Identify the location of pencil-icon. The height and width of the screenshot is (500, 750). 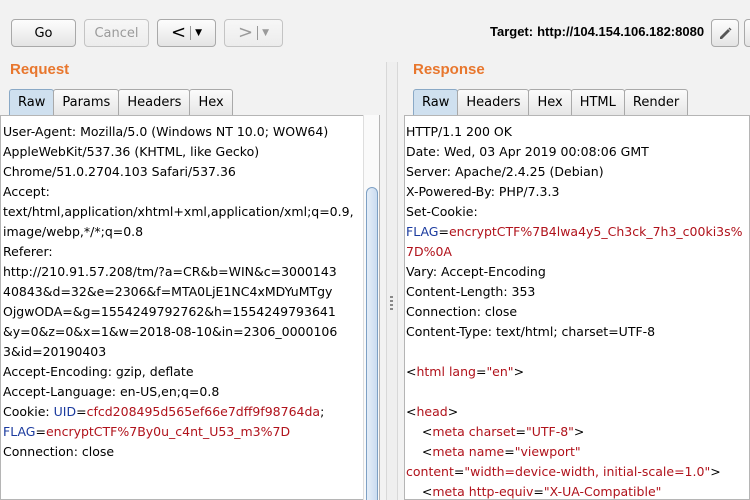
(726, 33).